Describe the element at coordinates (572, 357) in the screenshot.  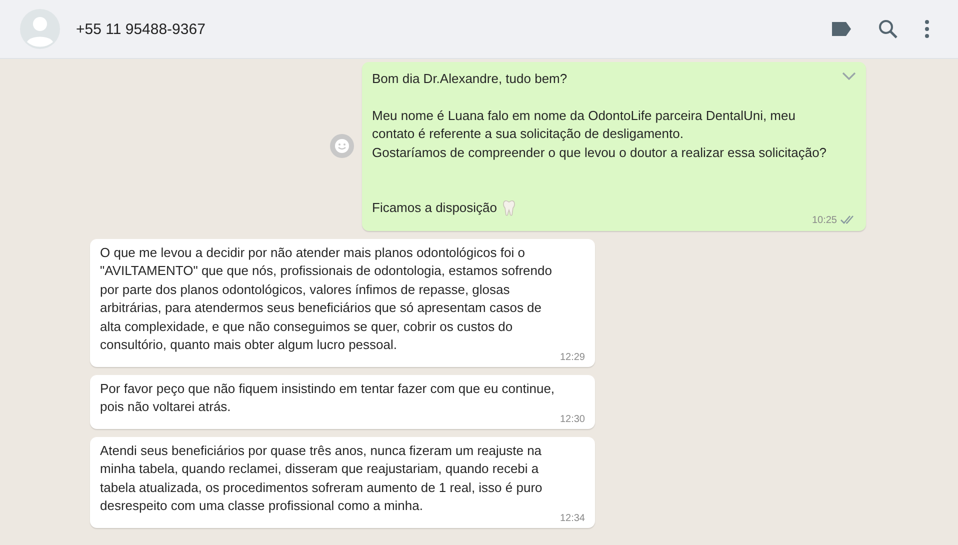
I see `message-time: 12:29` at that location.